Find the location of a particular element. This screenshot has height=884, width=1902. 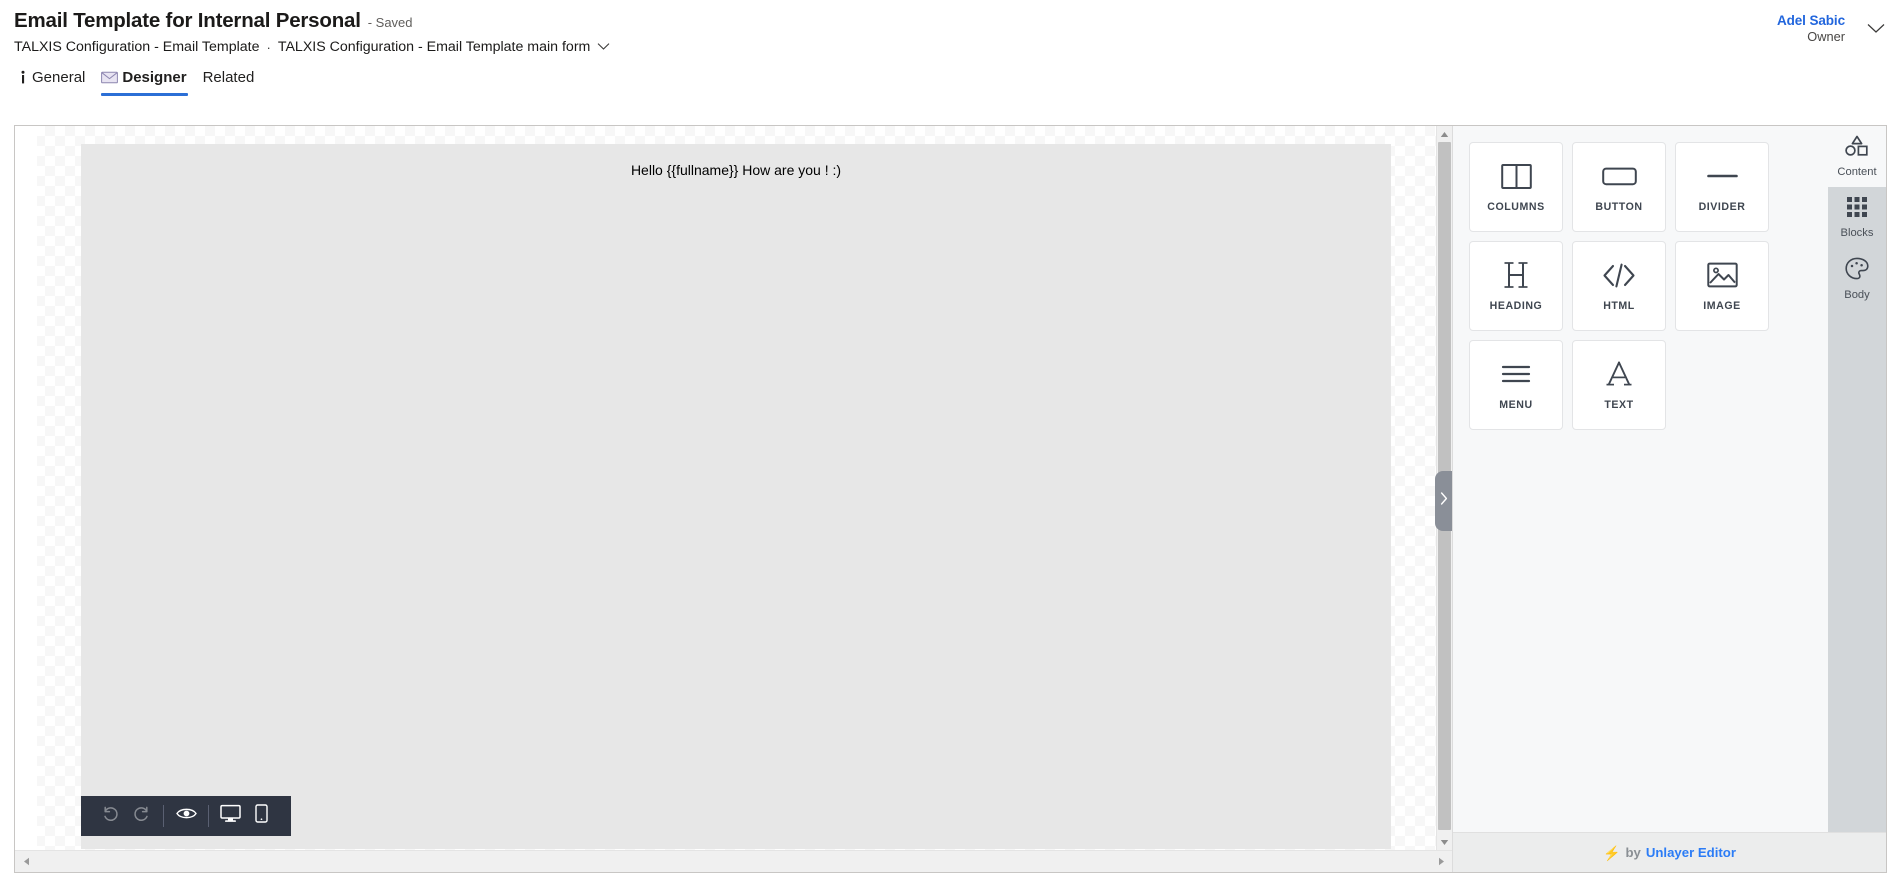

block-label: IMAGE is located at coordinates (1722, 306).